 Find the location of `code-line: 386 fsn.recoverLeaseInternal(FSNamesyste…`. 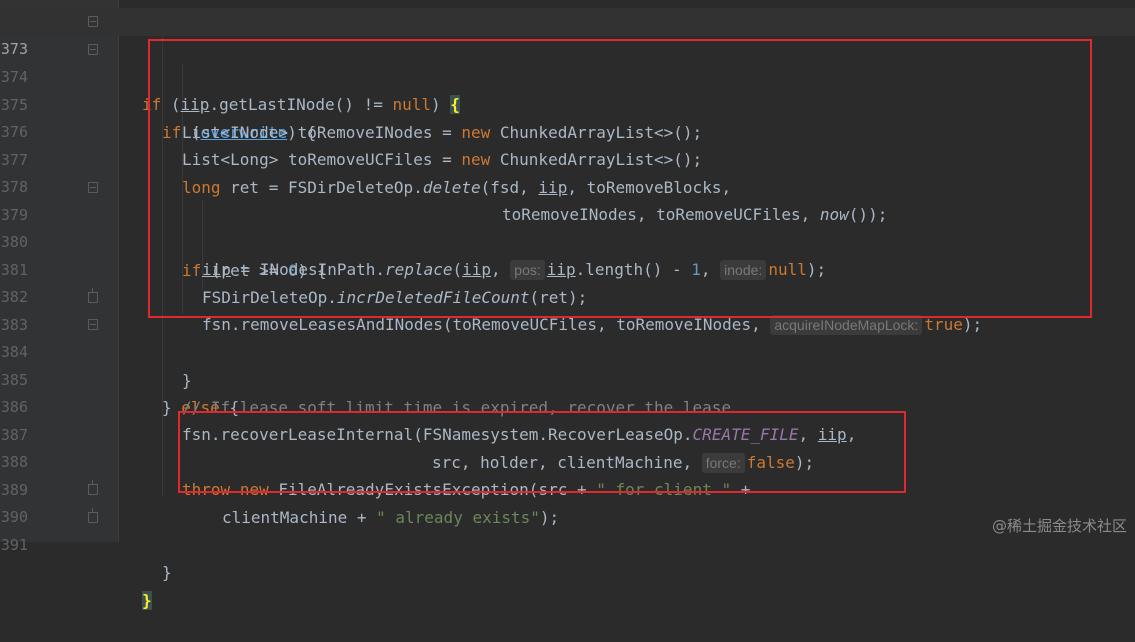

code-line: 386 fsn.recoverLeaseInternal(FSNamesyste… is located at coordinates (567, 405).